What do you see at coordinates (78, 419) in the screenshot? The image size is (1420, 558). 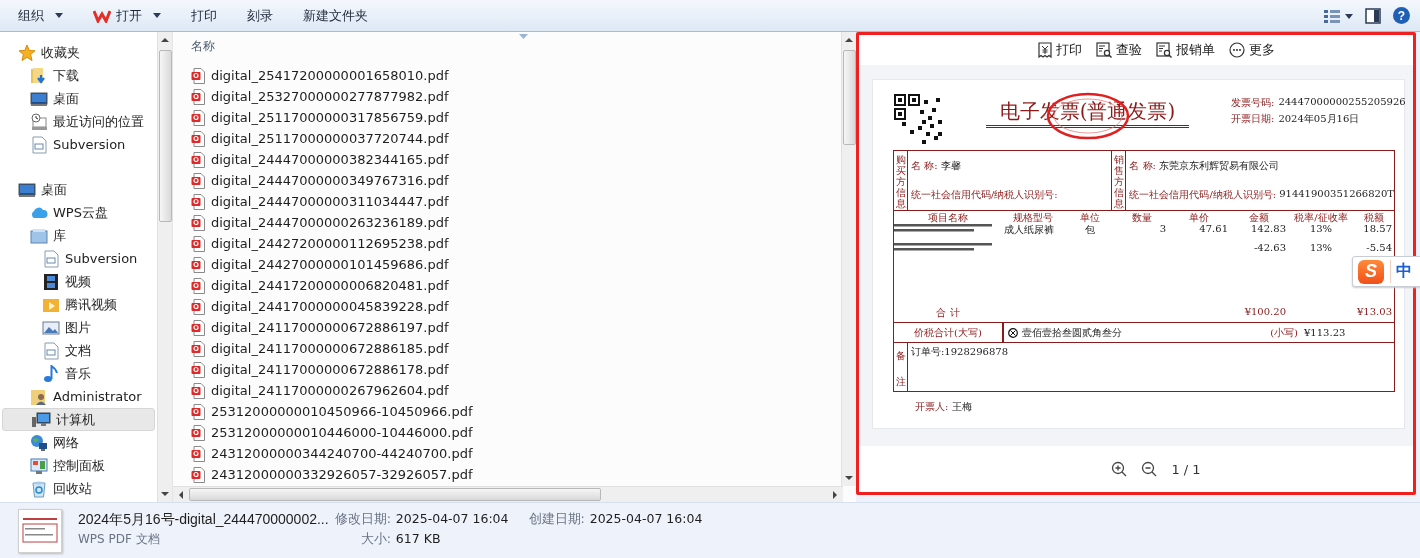 I see `sidebar-item: 计算机` at bounding box center [78, 419].